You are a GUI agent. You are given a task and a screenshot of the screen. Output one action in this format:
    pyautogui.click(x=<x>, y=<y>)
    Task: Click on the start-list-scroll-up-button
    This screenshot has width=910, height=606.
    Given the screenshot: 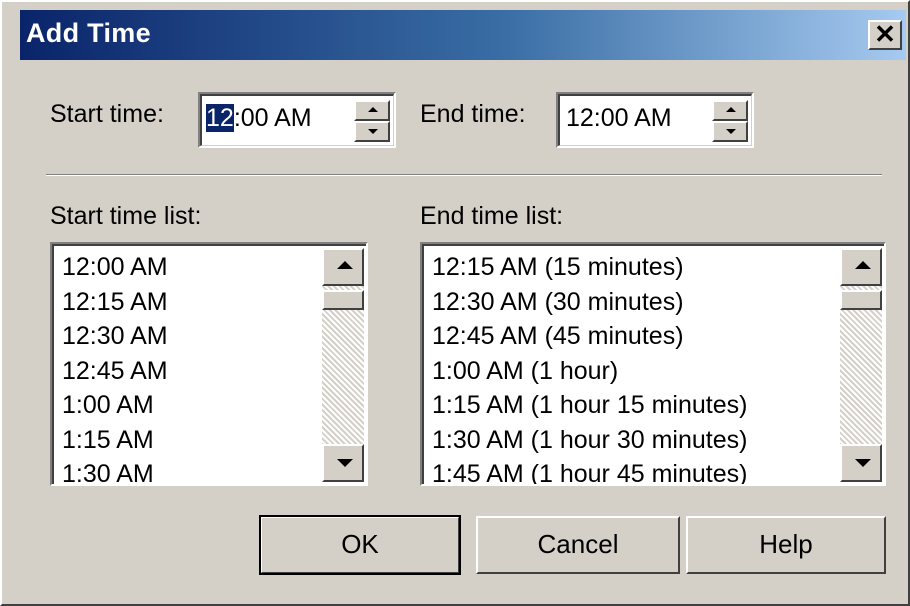 What is the action you would take?
    pyautogui.click(x=343, y=267)
    